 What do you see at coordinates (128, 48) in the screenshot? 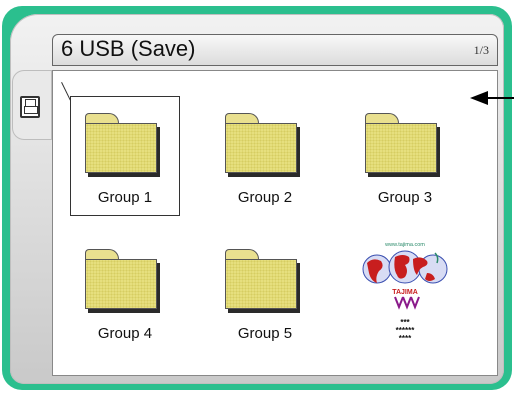
I see `page-title: 6 USB (Save)` at bounding box center [128, 48].